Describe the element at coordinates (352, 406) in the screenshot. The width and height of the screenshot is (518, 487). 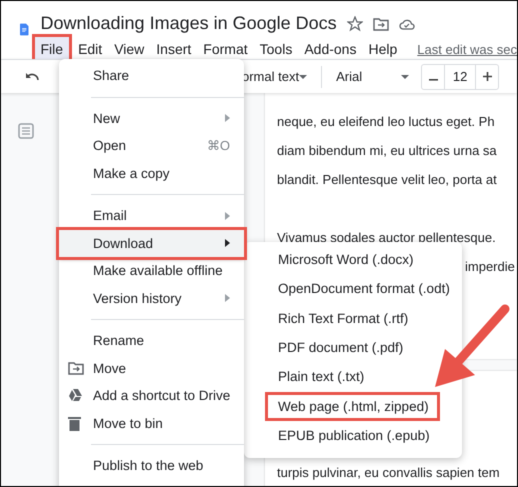
I see `menu-item: Web page (.html, zipped)` at that location.